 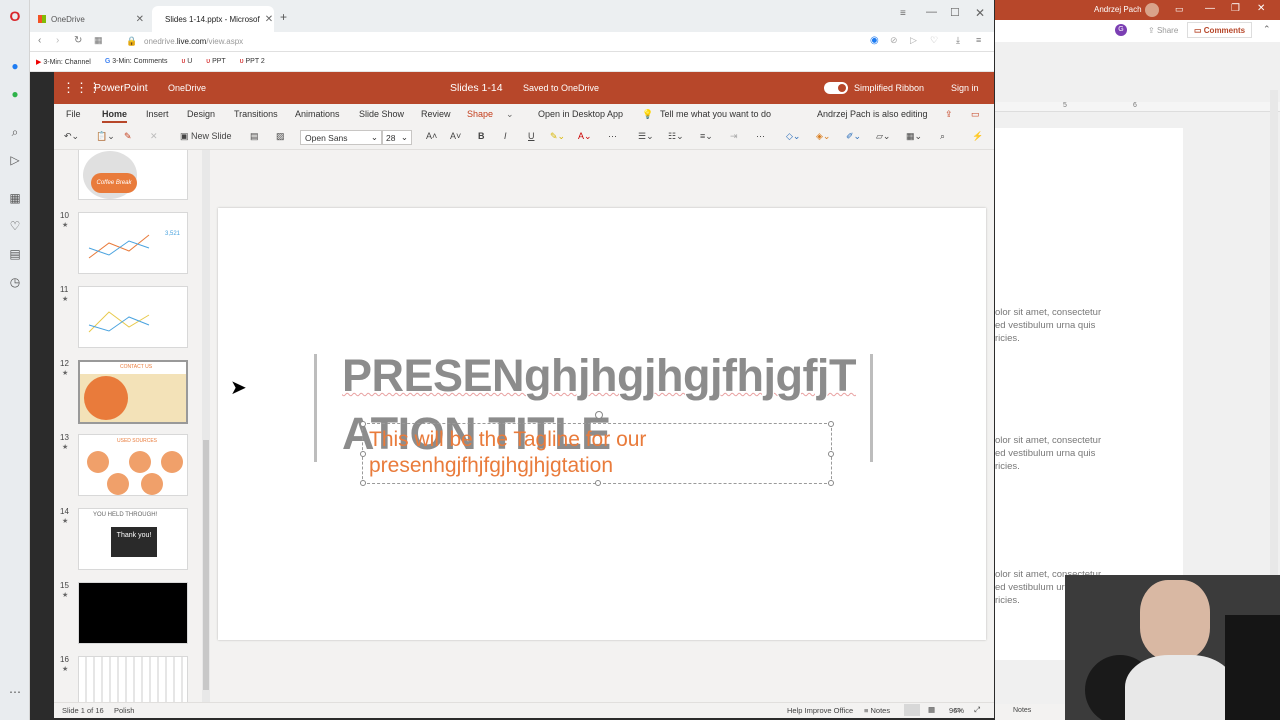 I want to click on chevron-up-icon: ⌃, so click(x=1267, y=29).